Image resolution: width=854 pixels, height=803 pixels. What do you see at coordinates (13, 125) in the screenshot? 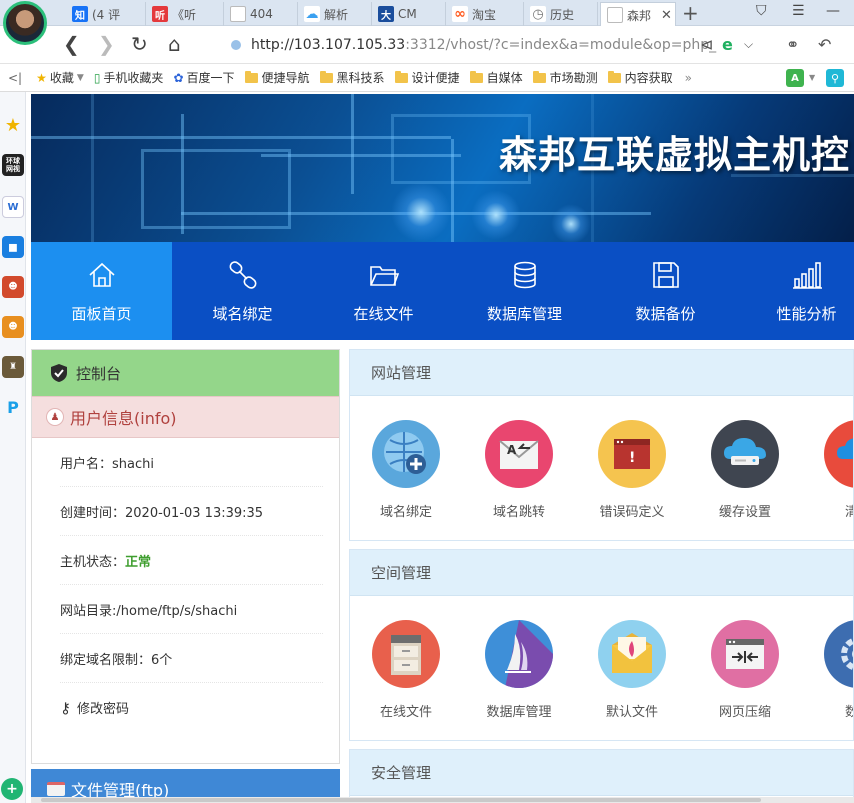
I see `favorites-star-icon: ★` at bounding box center [13, 125].